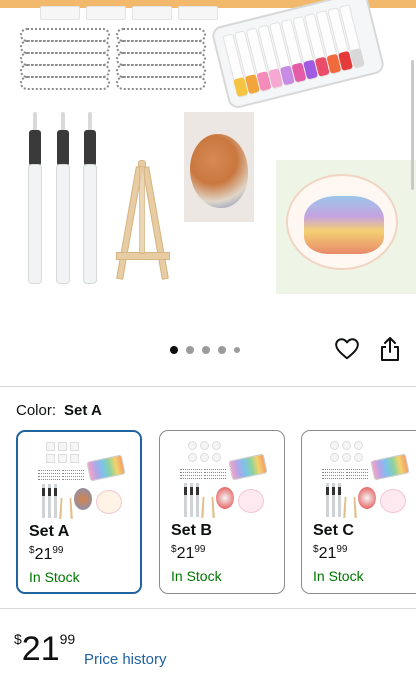 The image size is (416, 689). I want to click on variant-name: Set B, so click(191, 530).